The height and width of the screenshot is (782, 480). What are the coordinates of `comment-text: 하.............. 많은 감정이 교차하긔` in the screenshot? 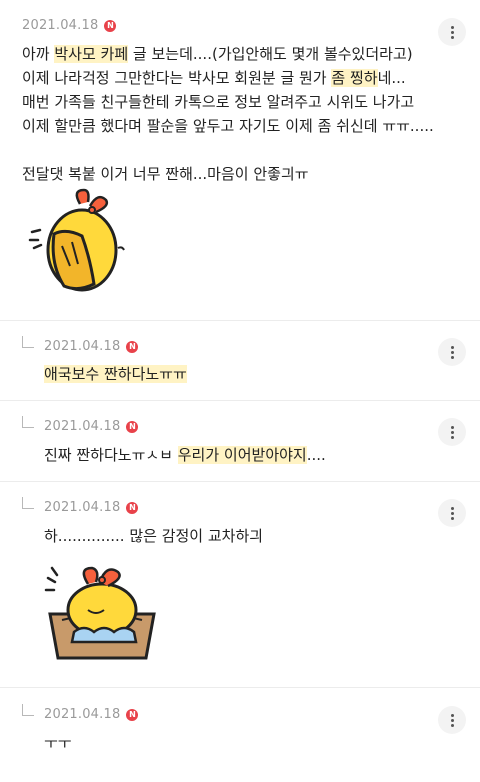 It's located at (154, 536).